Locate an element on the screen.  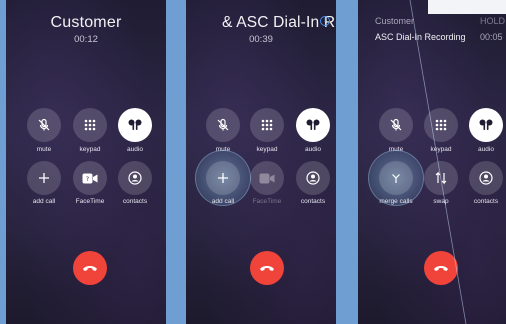
call-duration: 00:12 is located at coordinates (86, 39).